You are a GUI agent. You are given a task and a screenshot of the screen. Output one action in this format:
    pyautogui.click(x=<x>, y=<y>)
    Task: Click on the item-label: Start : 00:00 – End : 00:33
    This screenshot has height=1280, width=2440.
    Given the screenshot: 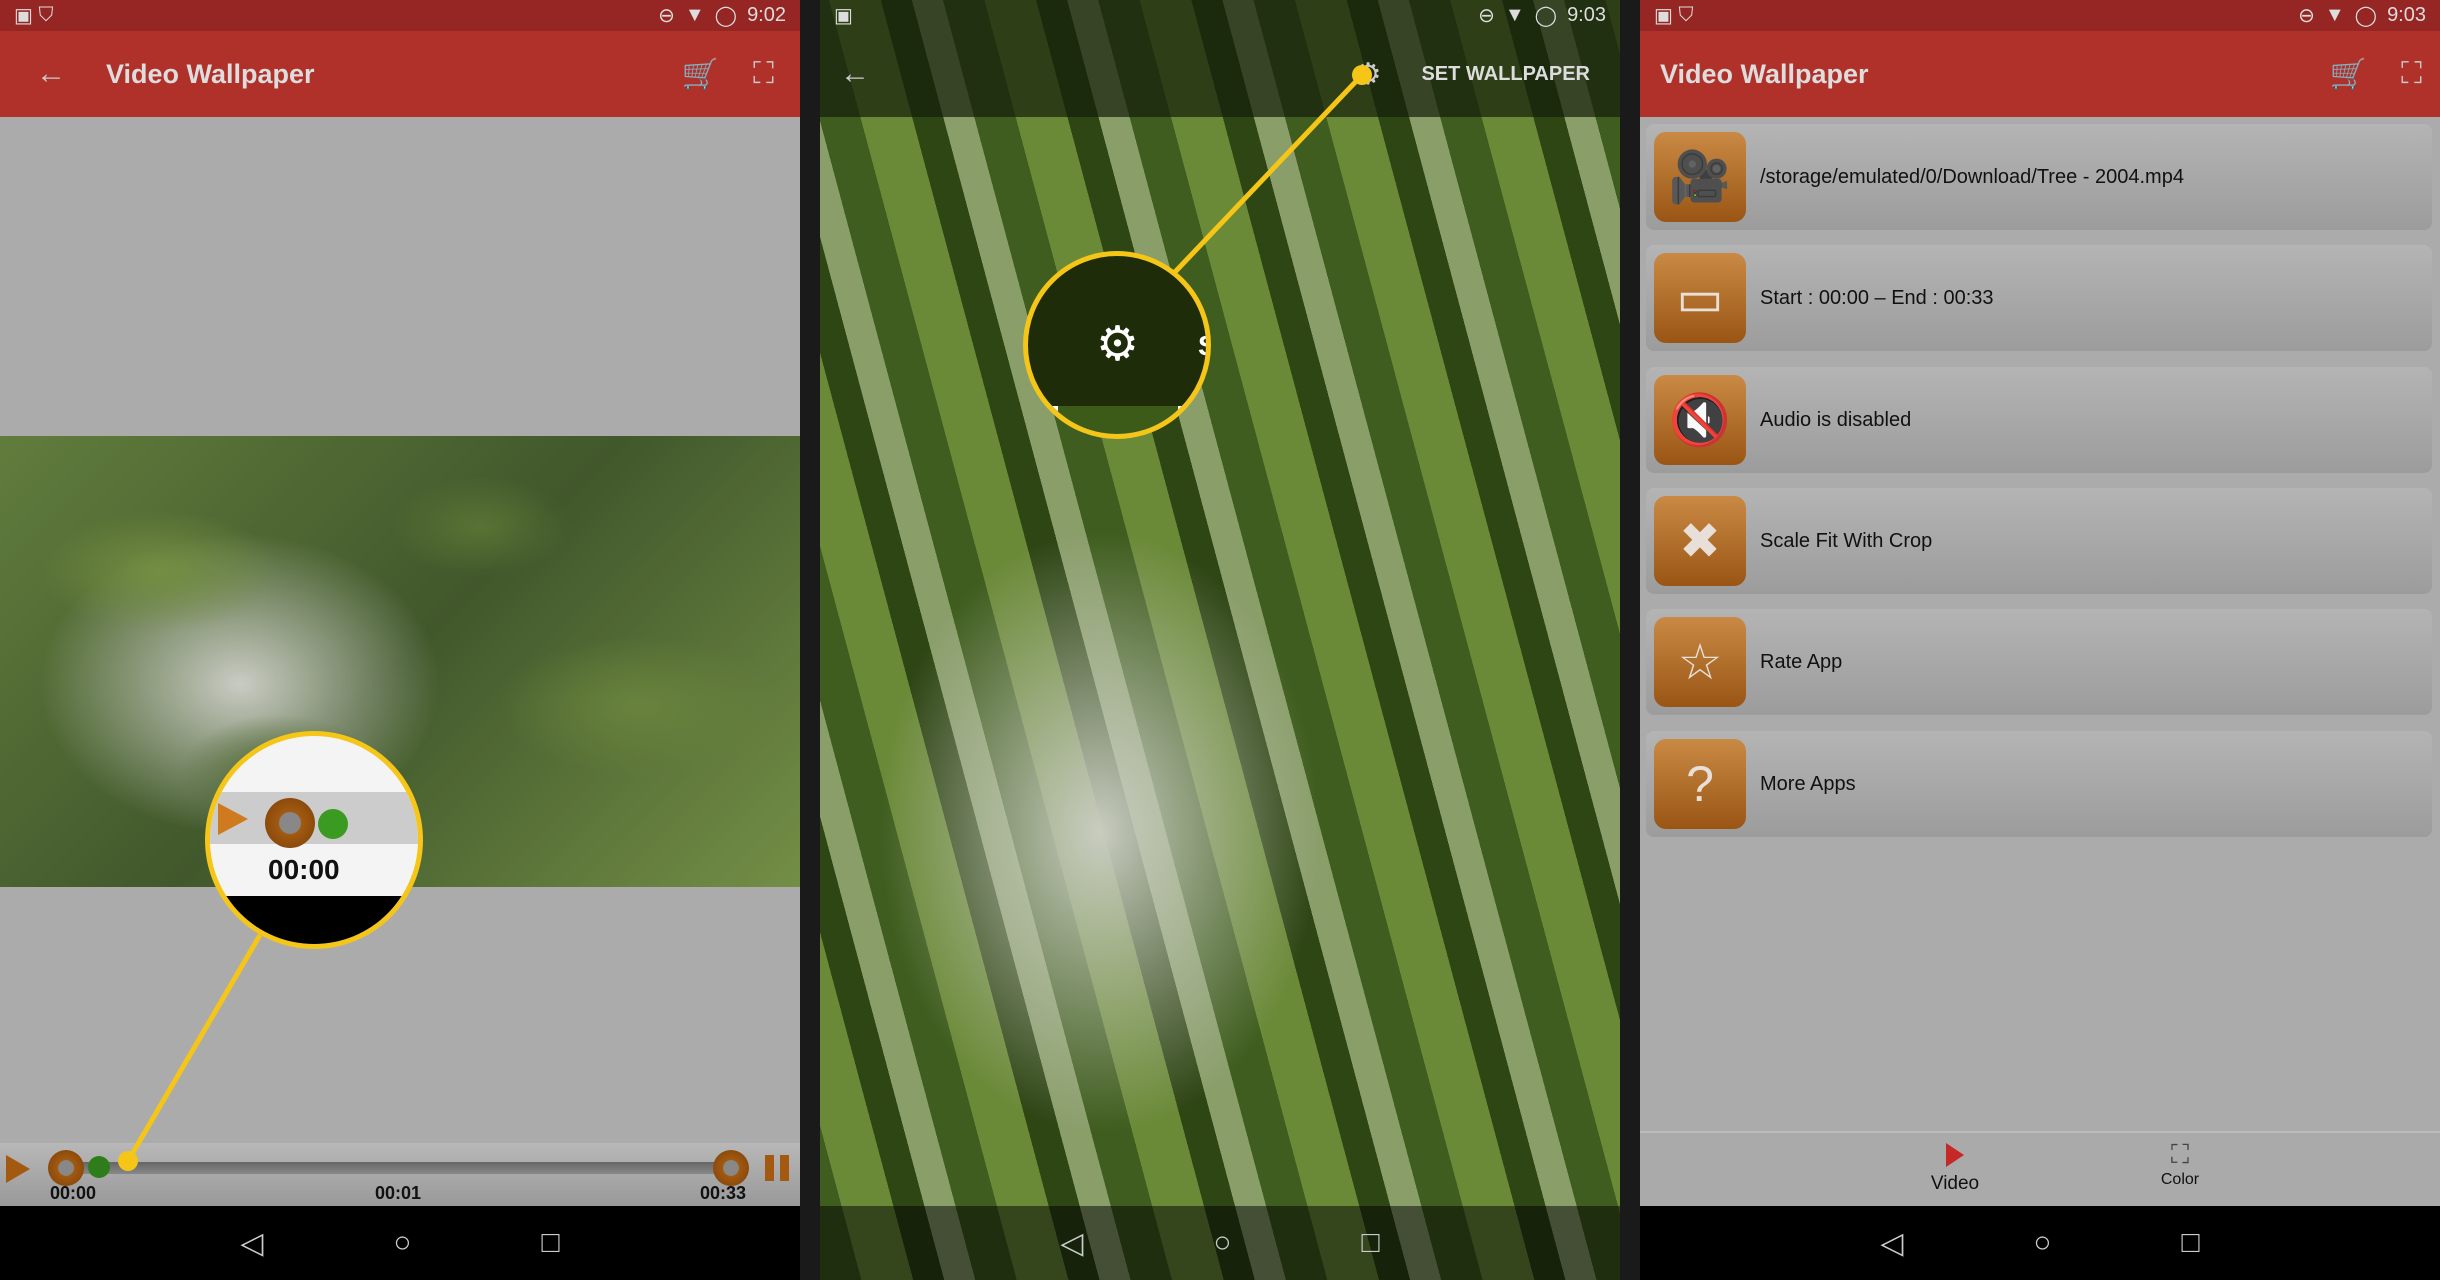 What is the action you would take?
    pyautogui.click(x=1877, y=297)
    